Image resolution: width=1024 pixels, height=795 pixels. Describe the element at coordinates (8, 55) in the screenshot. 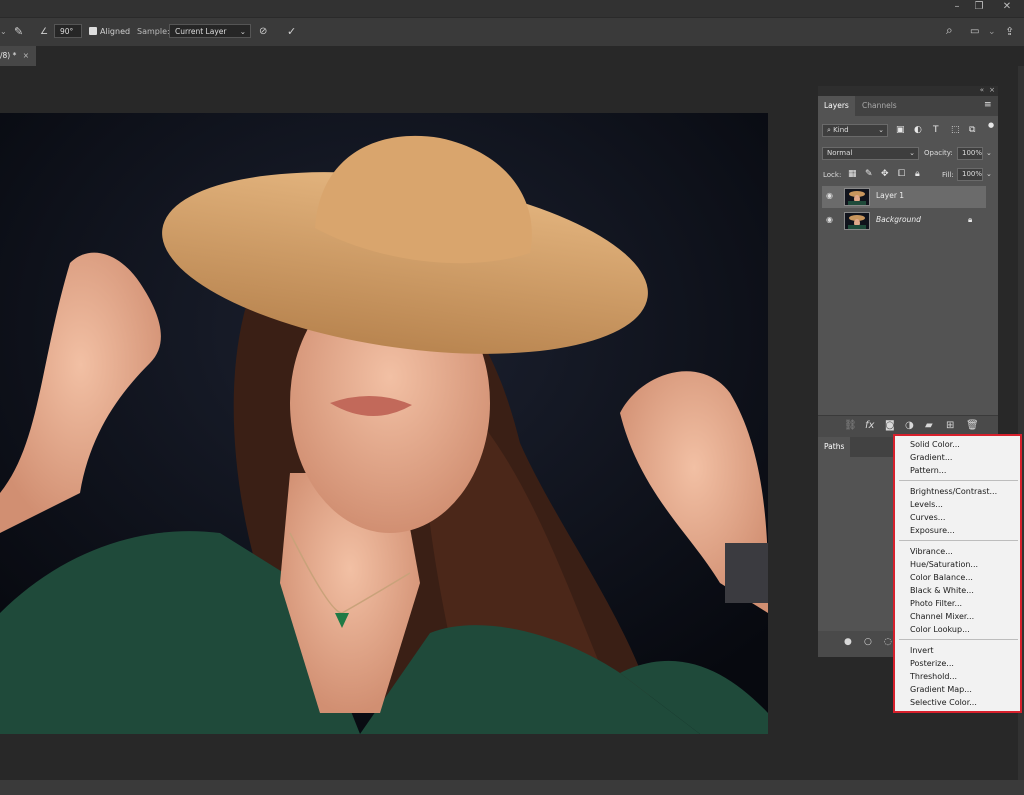

I see `document-tab-label: /8) *` at that location.